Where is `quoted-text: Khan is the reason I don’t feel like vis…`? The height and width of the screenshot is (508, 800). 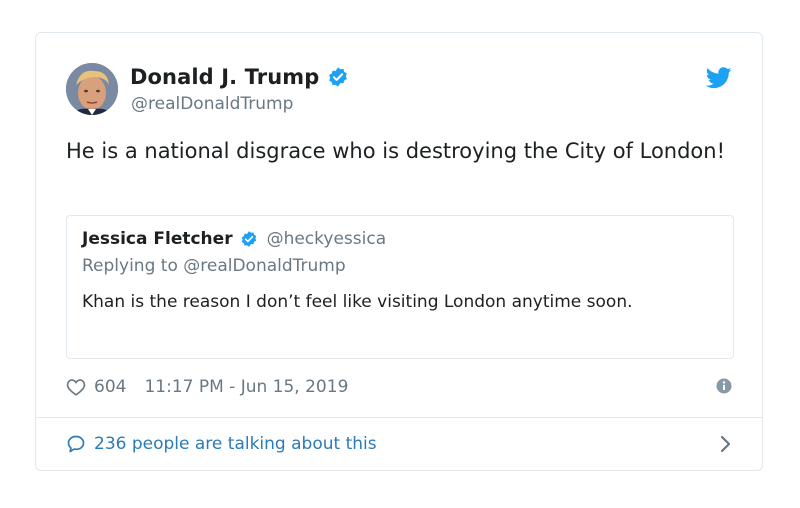 quoted-text: Khan is the reason I don’t feel like vis… is located at coordinates (357, 302).